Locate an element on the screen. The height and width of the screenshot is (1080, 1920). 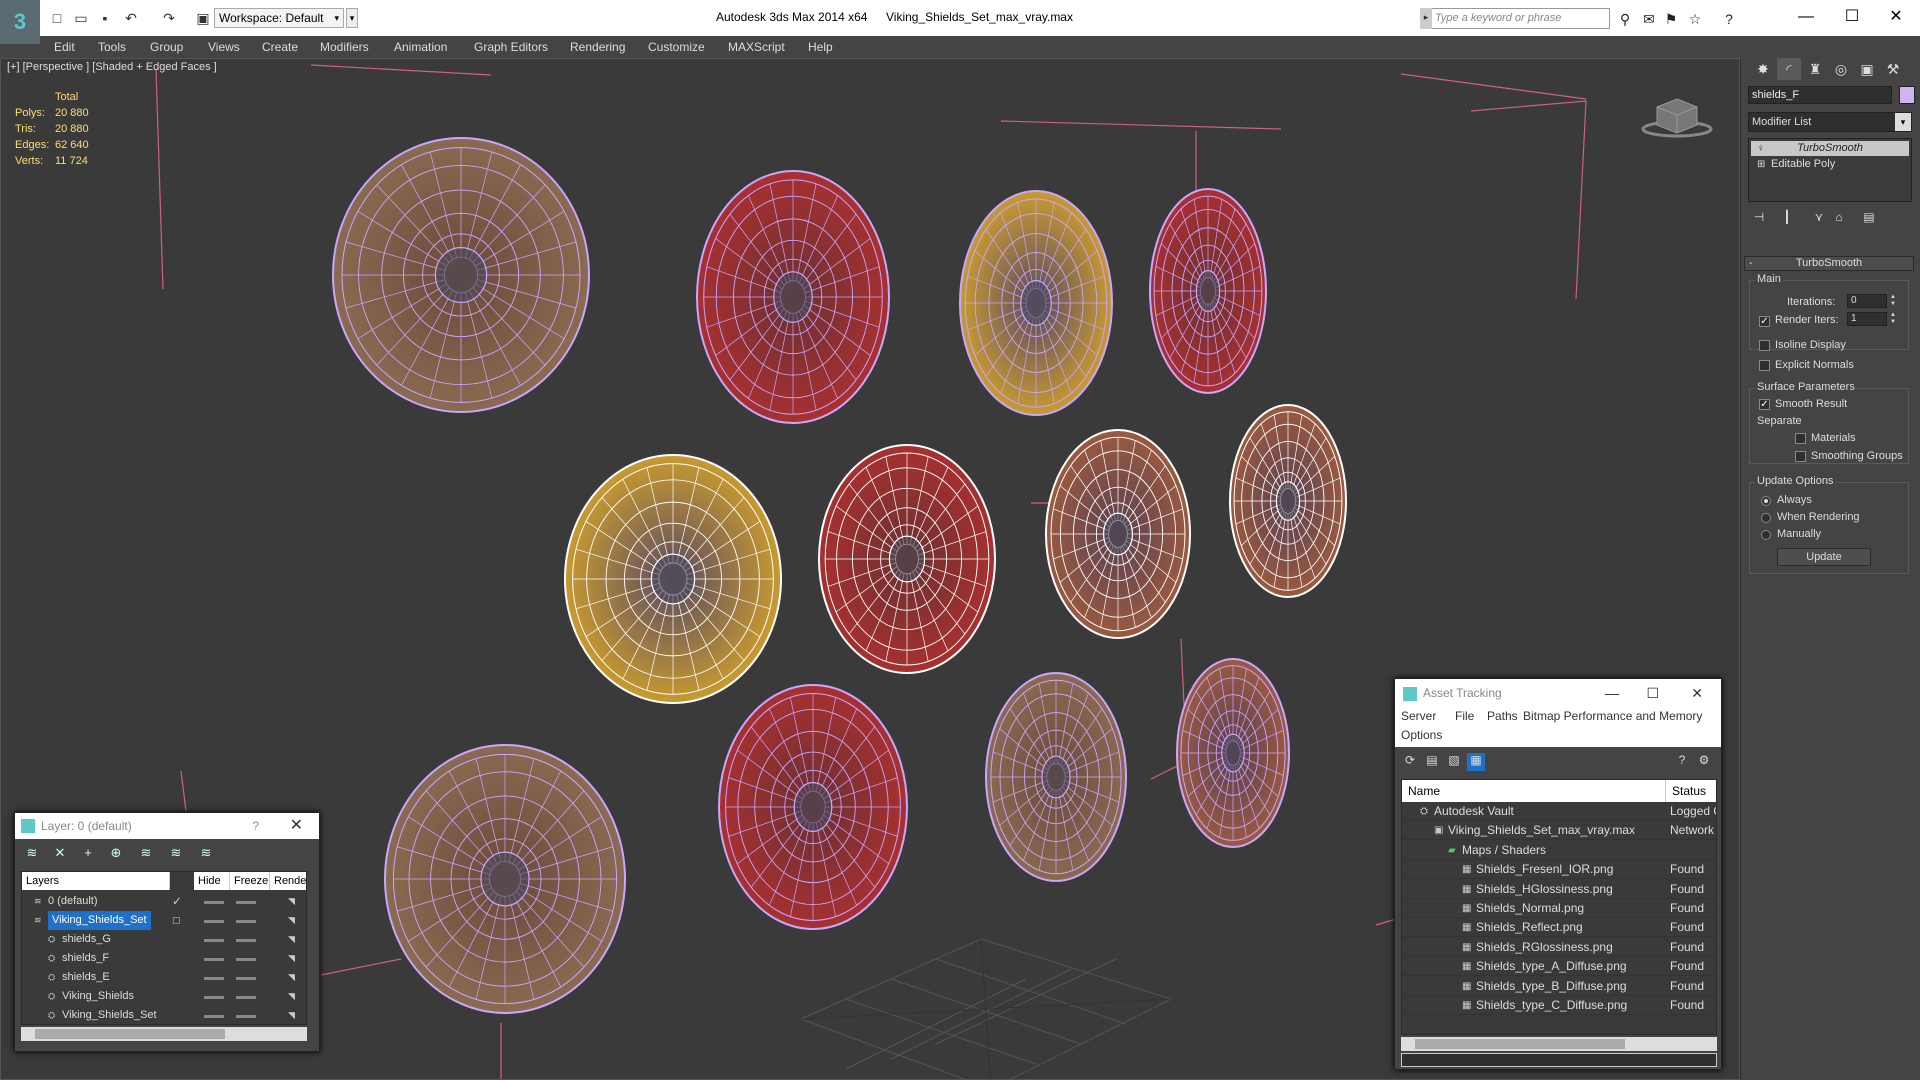
asset-row: ▦ Shields_HGlossiness.png Found is located at coordinates (1559, 889).